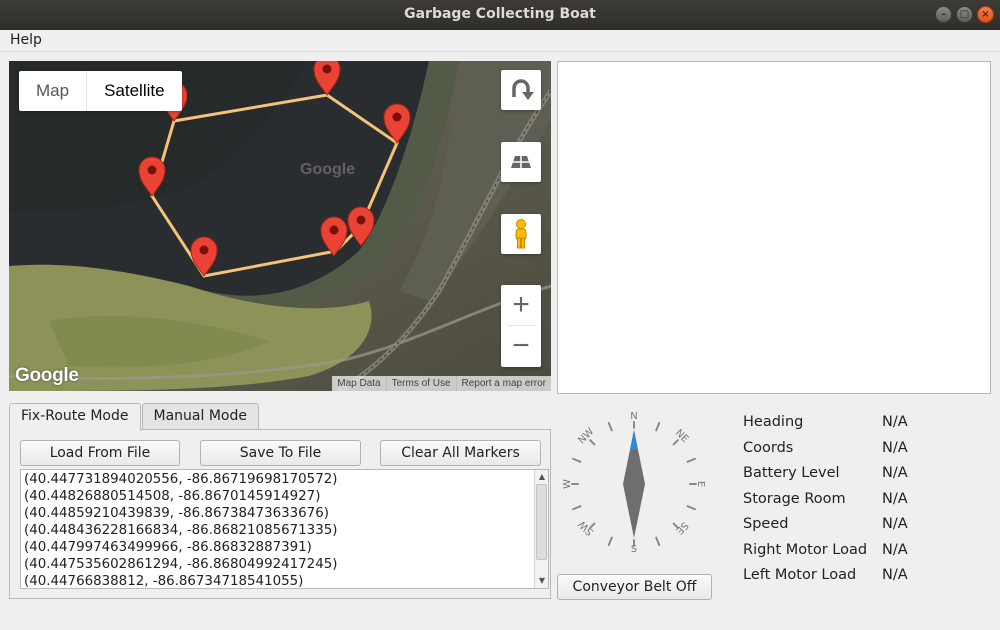 The image size is (1000, 630). I want to click on street-view-button, so click(521, 234).